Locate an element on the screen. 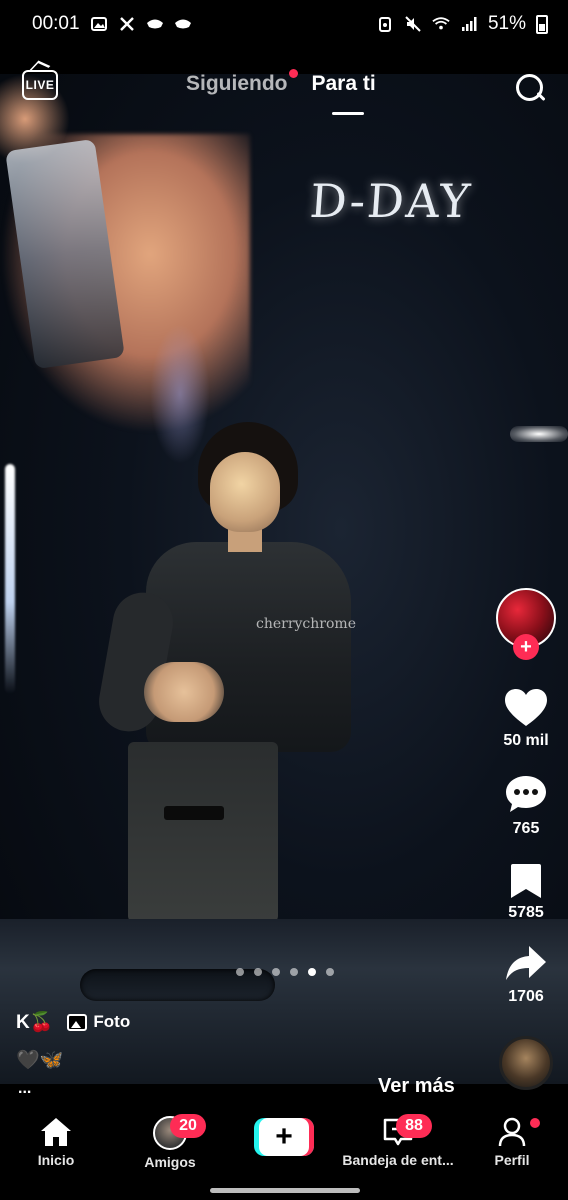  follow-button: + is located at coordinates (526, 647).